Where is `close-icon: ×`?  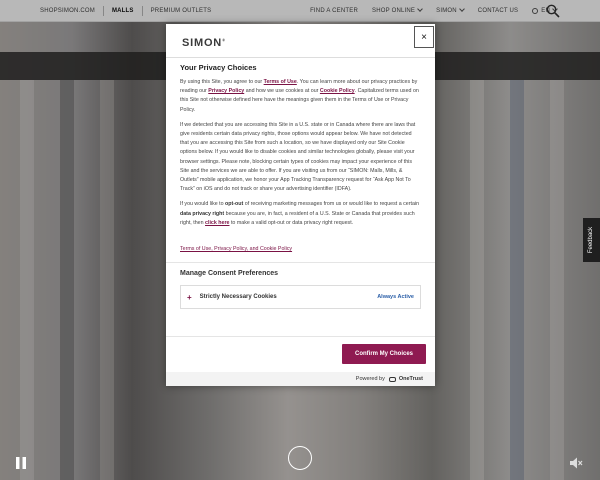 close-icon: × is located at coordinates (424, 37).